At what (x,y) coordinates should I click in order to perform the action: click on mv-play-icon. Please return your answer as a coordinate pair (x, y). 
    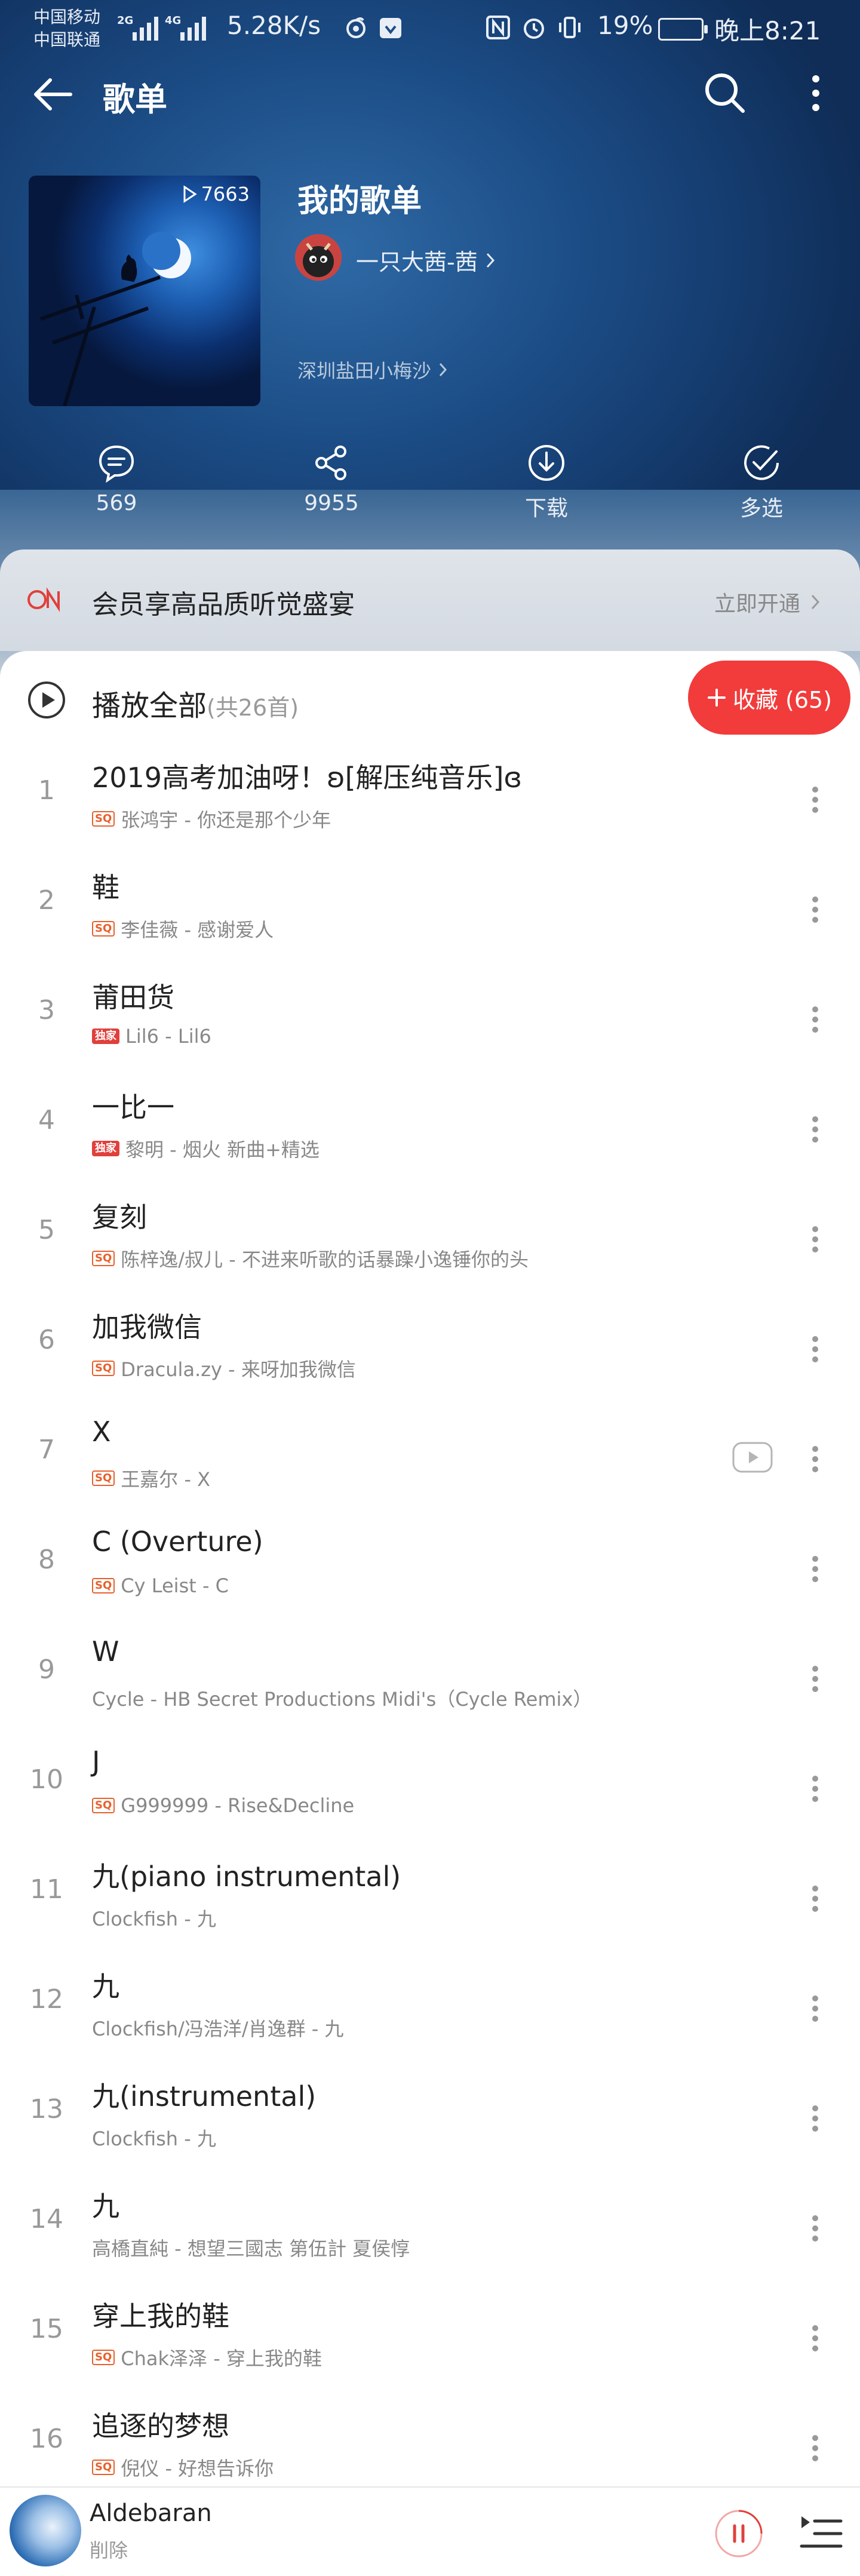
    Looking at the image, I should click on (752, 1457).